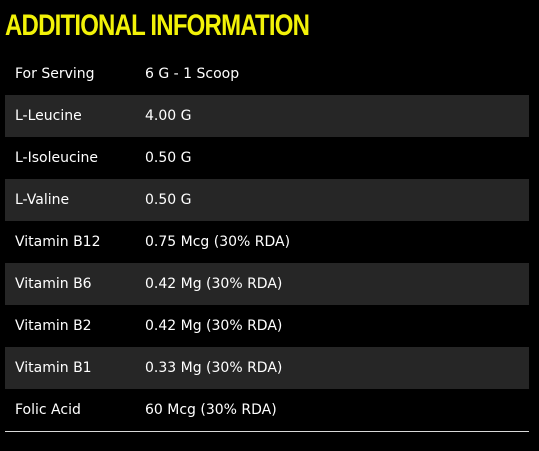 This screenshot has width=539, height=451. I want to click on row-label: Vitamin B1, so click(53, 368).